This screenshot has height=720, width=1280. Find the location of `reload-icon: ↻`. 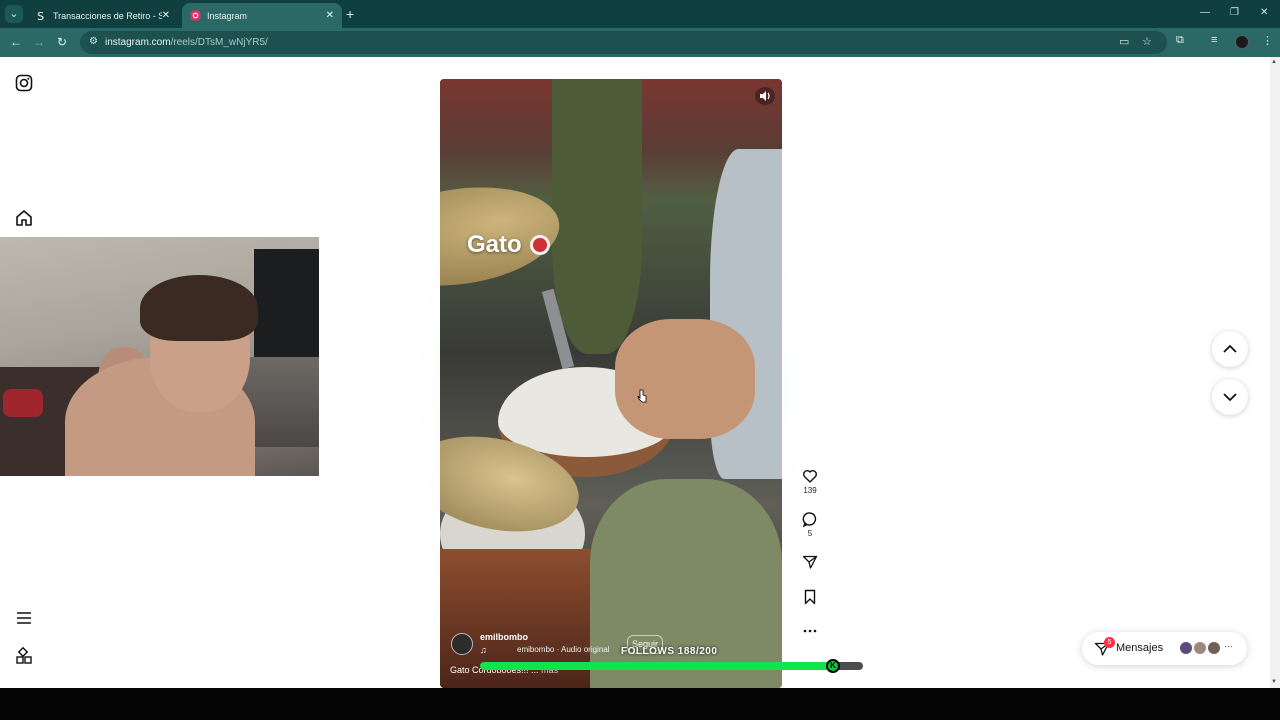

reload-icon: ↻ is located at coordinates (62, 42).